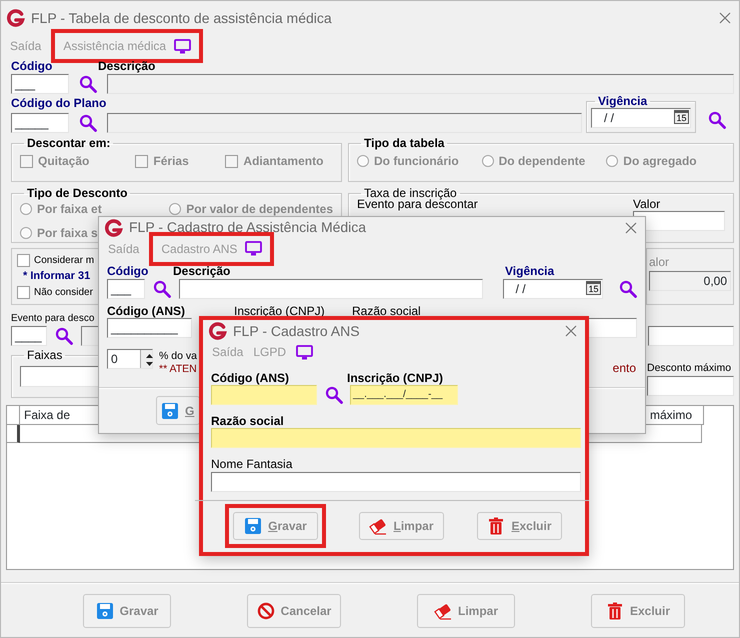  What do you see at coordinates (396, 438) in the screenshot?
I see `company-name-field` at bounding box center [396, 438].